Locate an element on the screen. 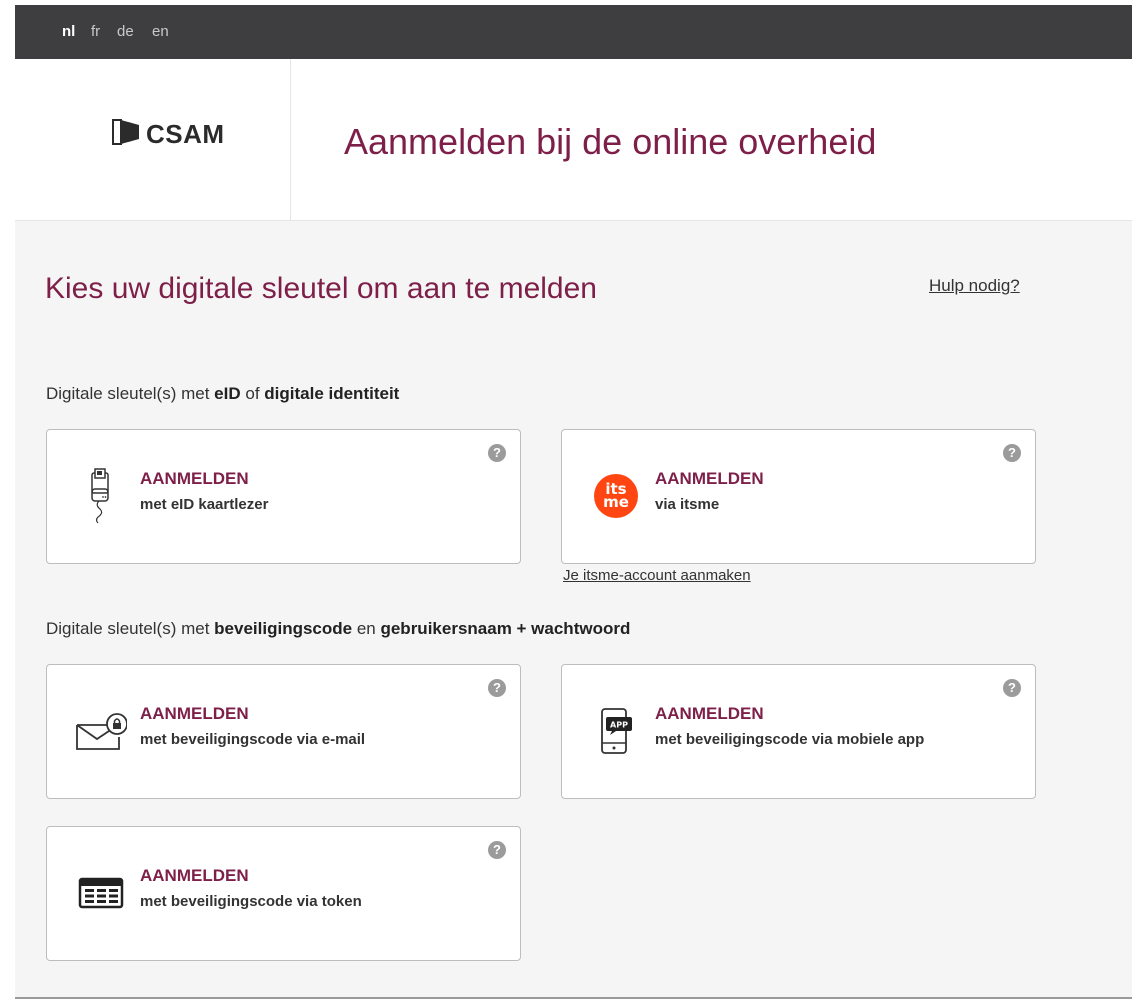 The height and width of the screenshot is (1002, 1132). group-label-bold: gebruikersnaam + wachtwoord is located at coordinates (505, 628).